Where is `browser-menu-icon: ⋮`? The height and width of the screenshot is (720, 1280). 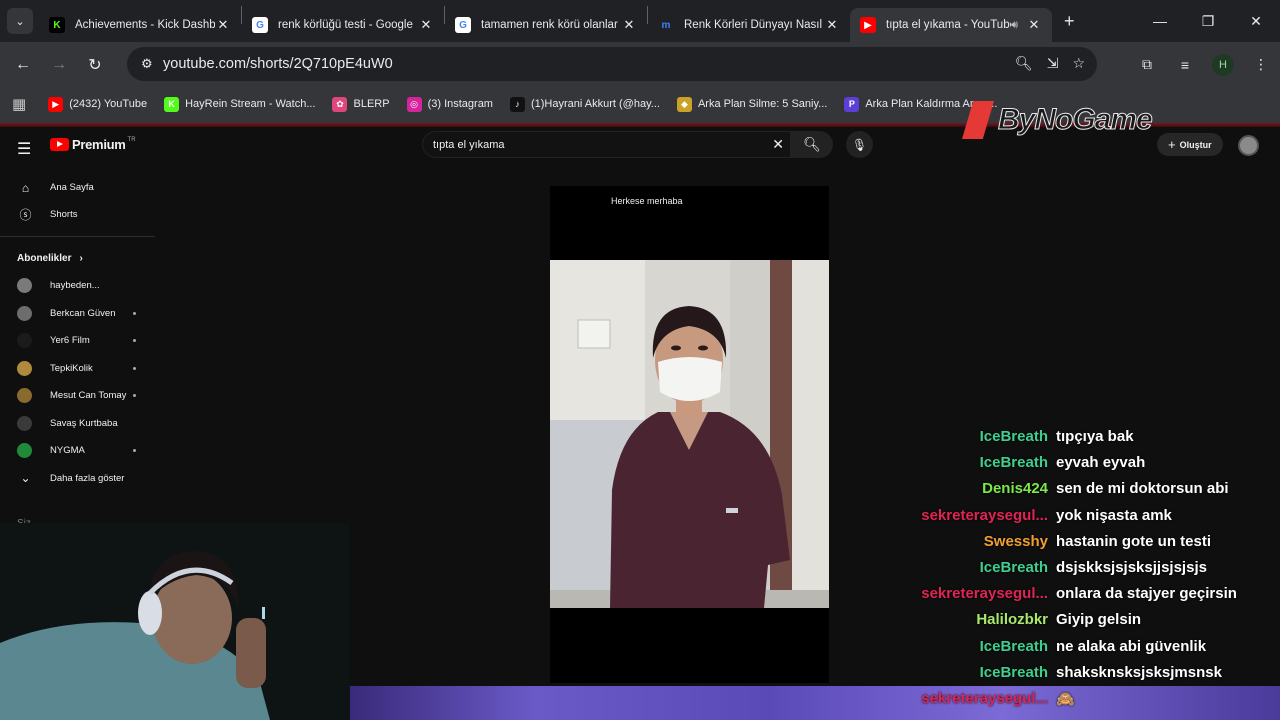 browser-menu-icon: ⋮ is located at coordinates (1261, 64).